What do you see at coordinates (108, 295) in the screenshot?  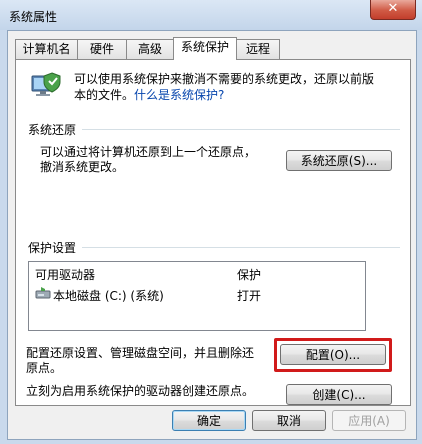 I see `drive-name: 本地磁盘 (C:) (系统)` at bounding box center [108, 295].